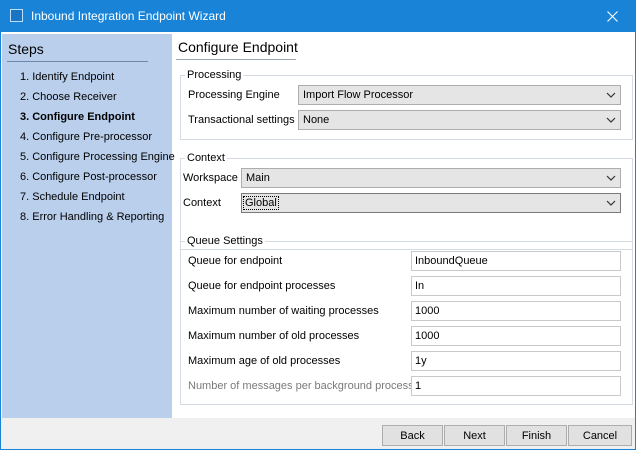 This screenshot has width=636, height=450. I want to click on page-title-divider, so click(236, 59).